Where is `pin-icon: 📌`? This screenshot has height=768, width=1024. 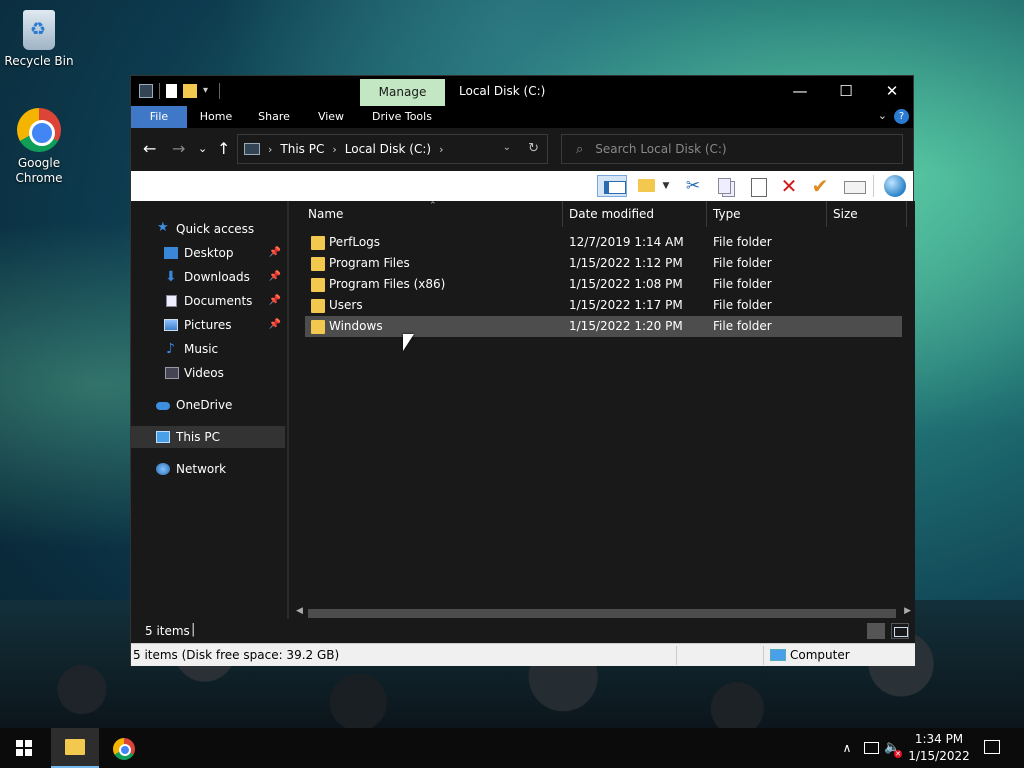
pin-icon: 📌 is located at coordinates (274, 300).